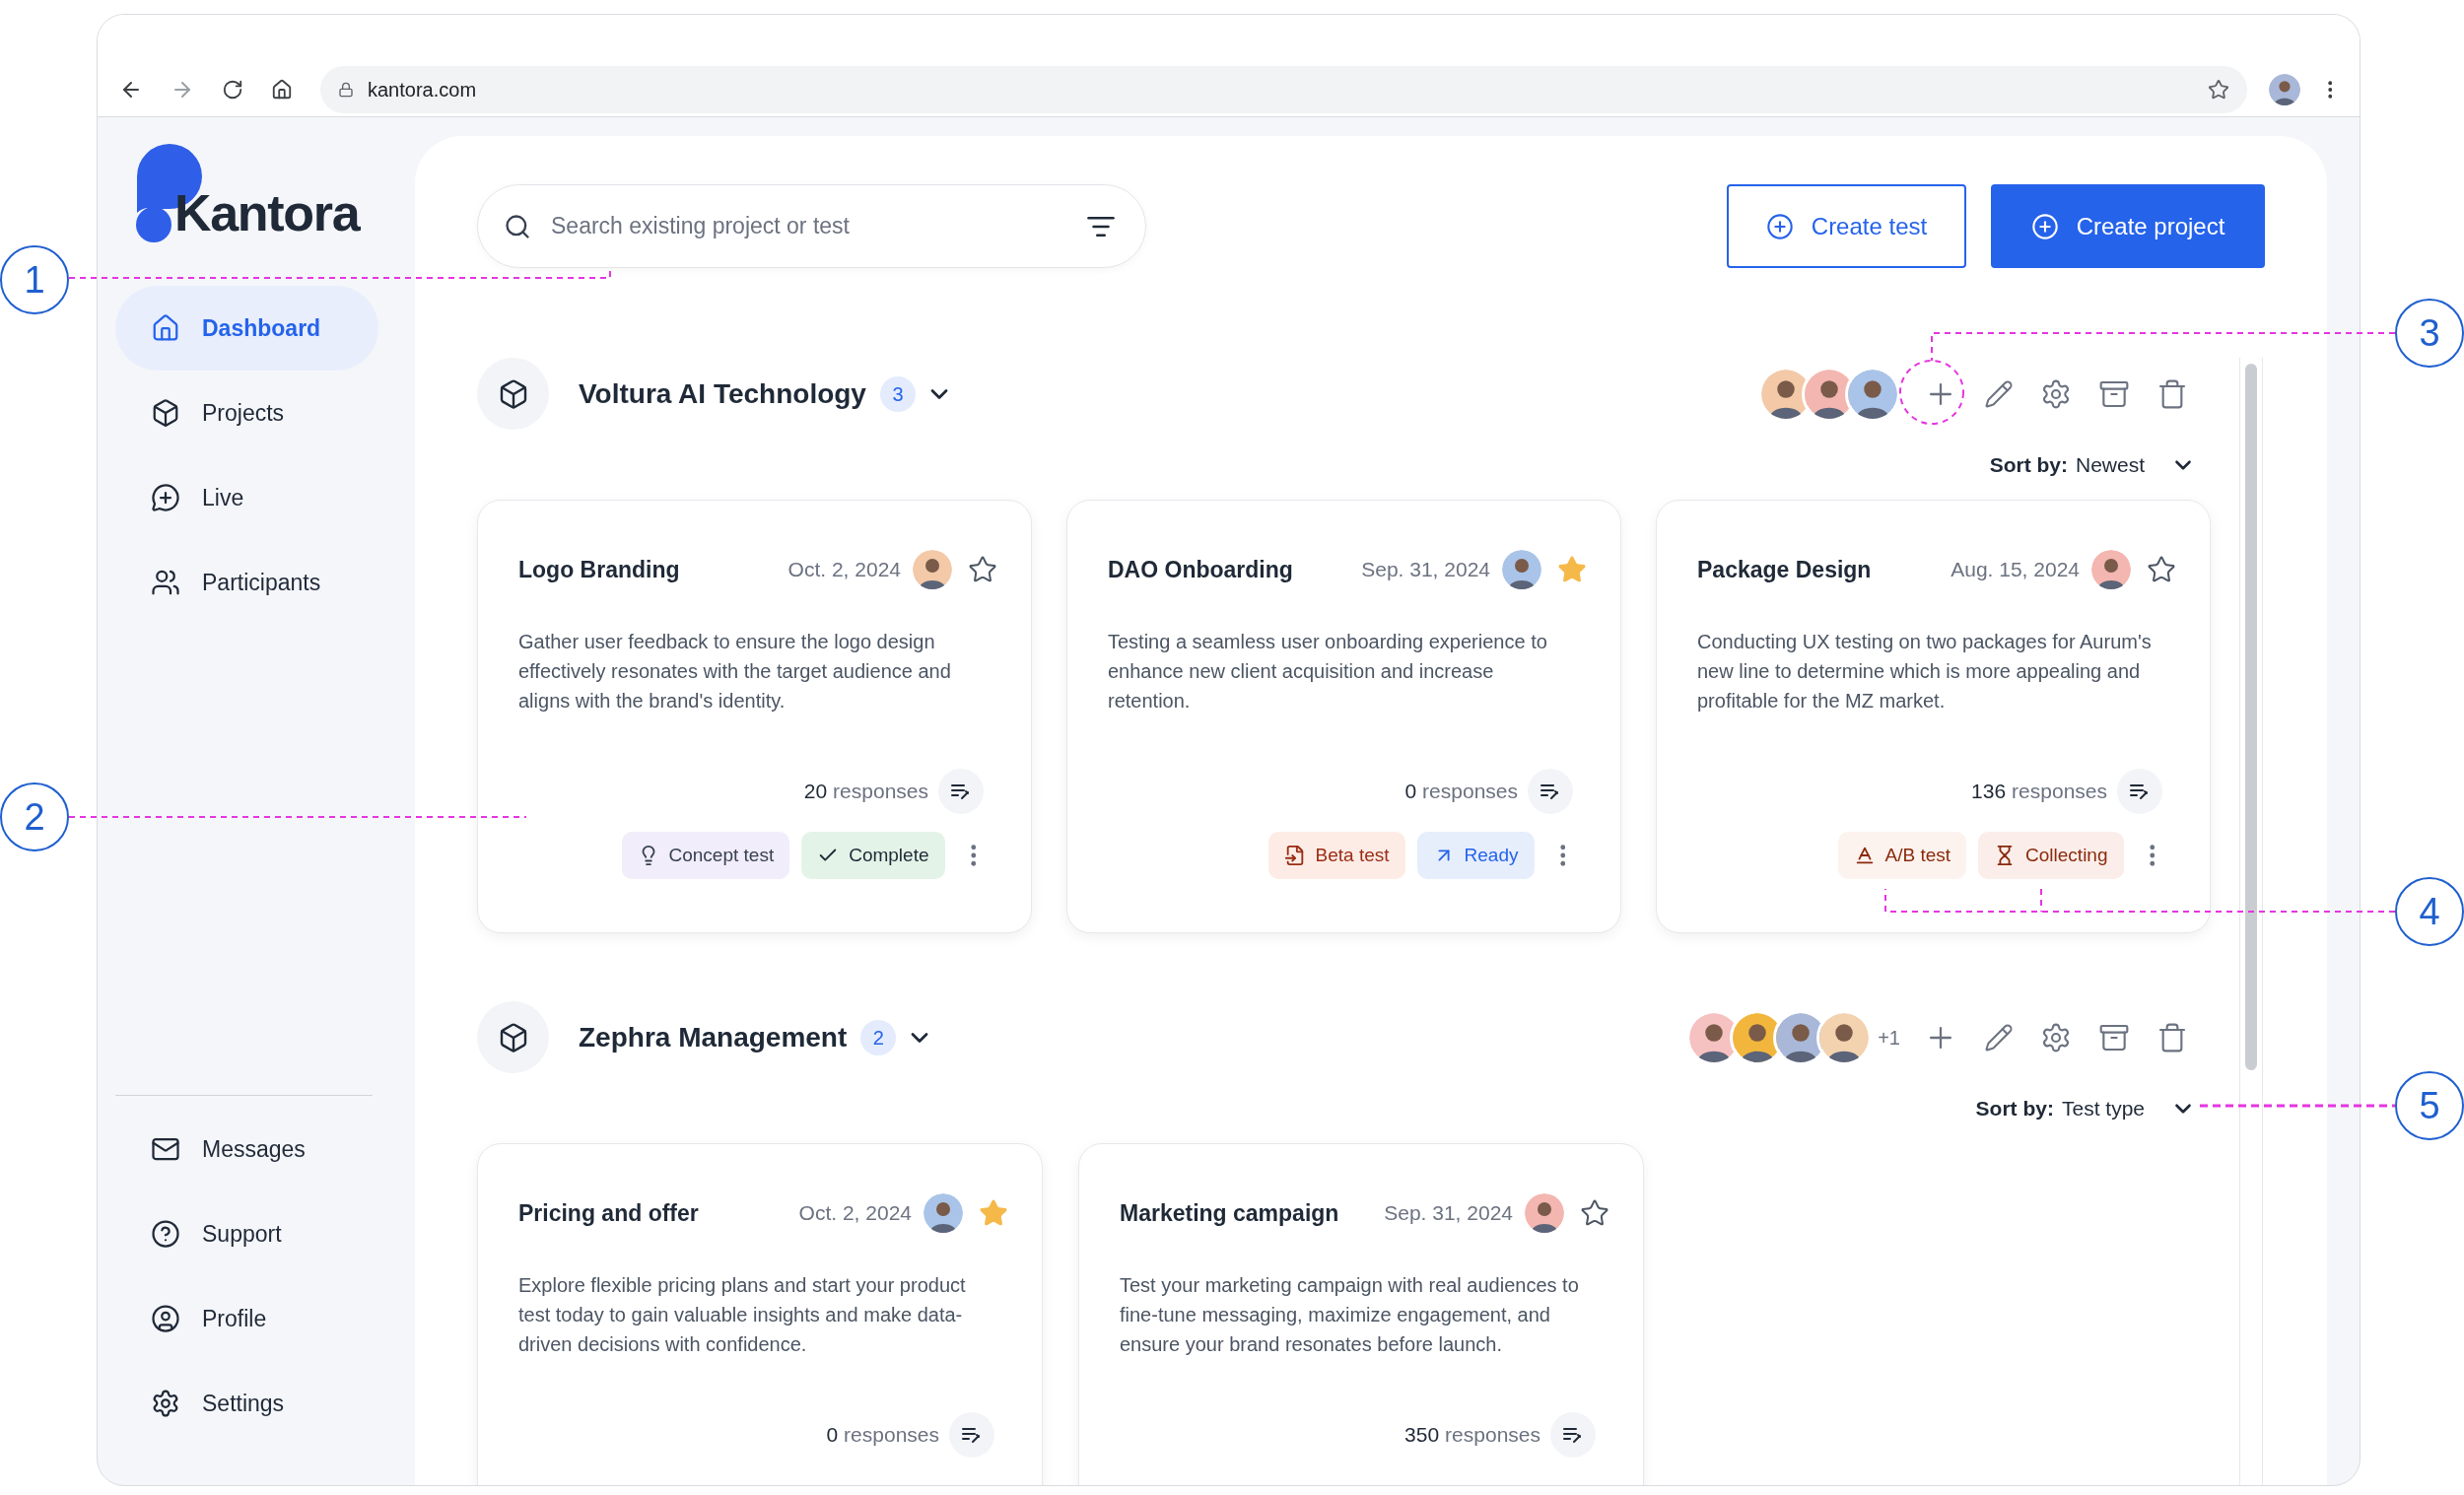  I want to click on card-title: Package Design, so click(1784, 569).